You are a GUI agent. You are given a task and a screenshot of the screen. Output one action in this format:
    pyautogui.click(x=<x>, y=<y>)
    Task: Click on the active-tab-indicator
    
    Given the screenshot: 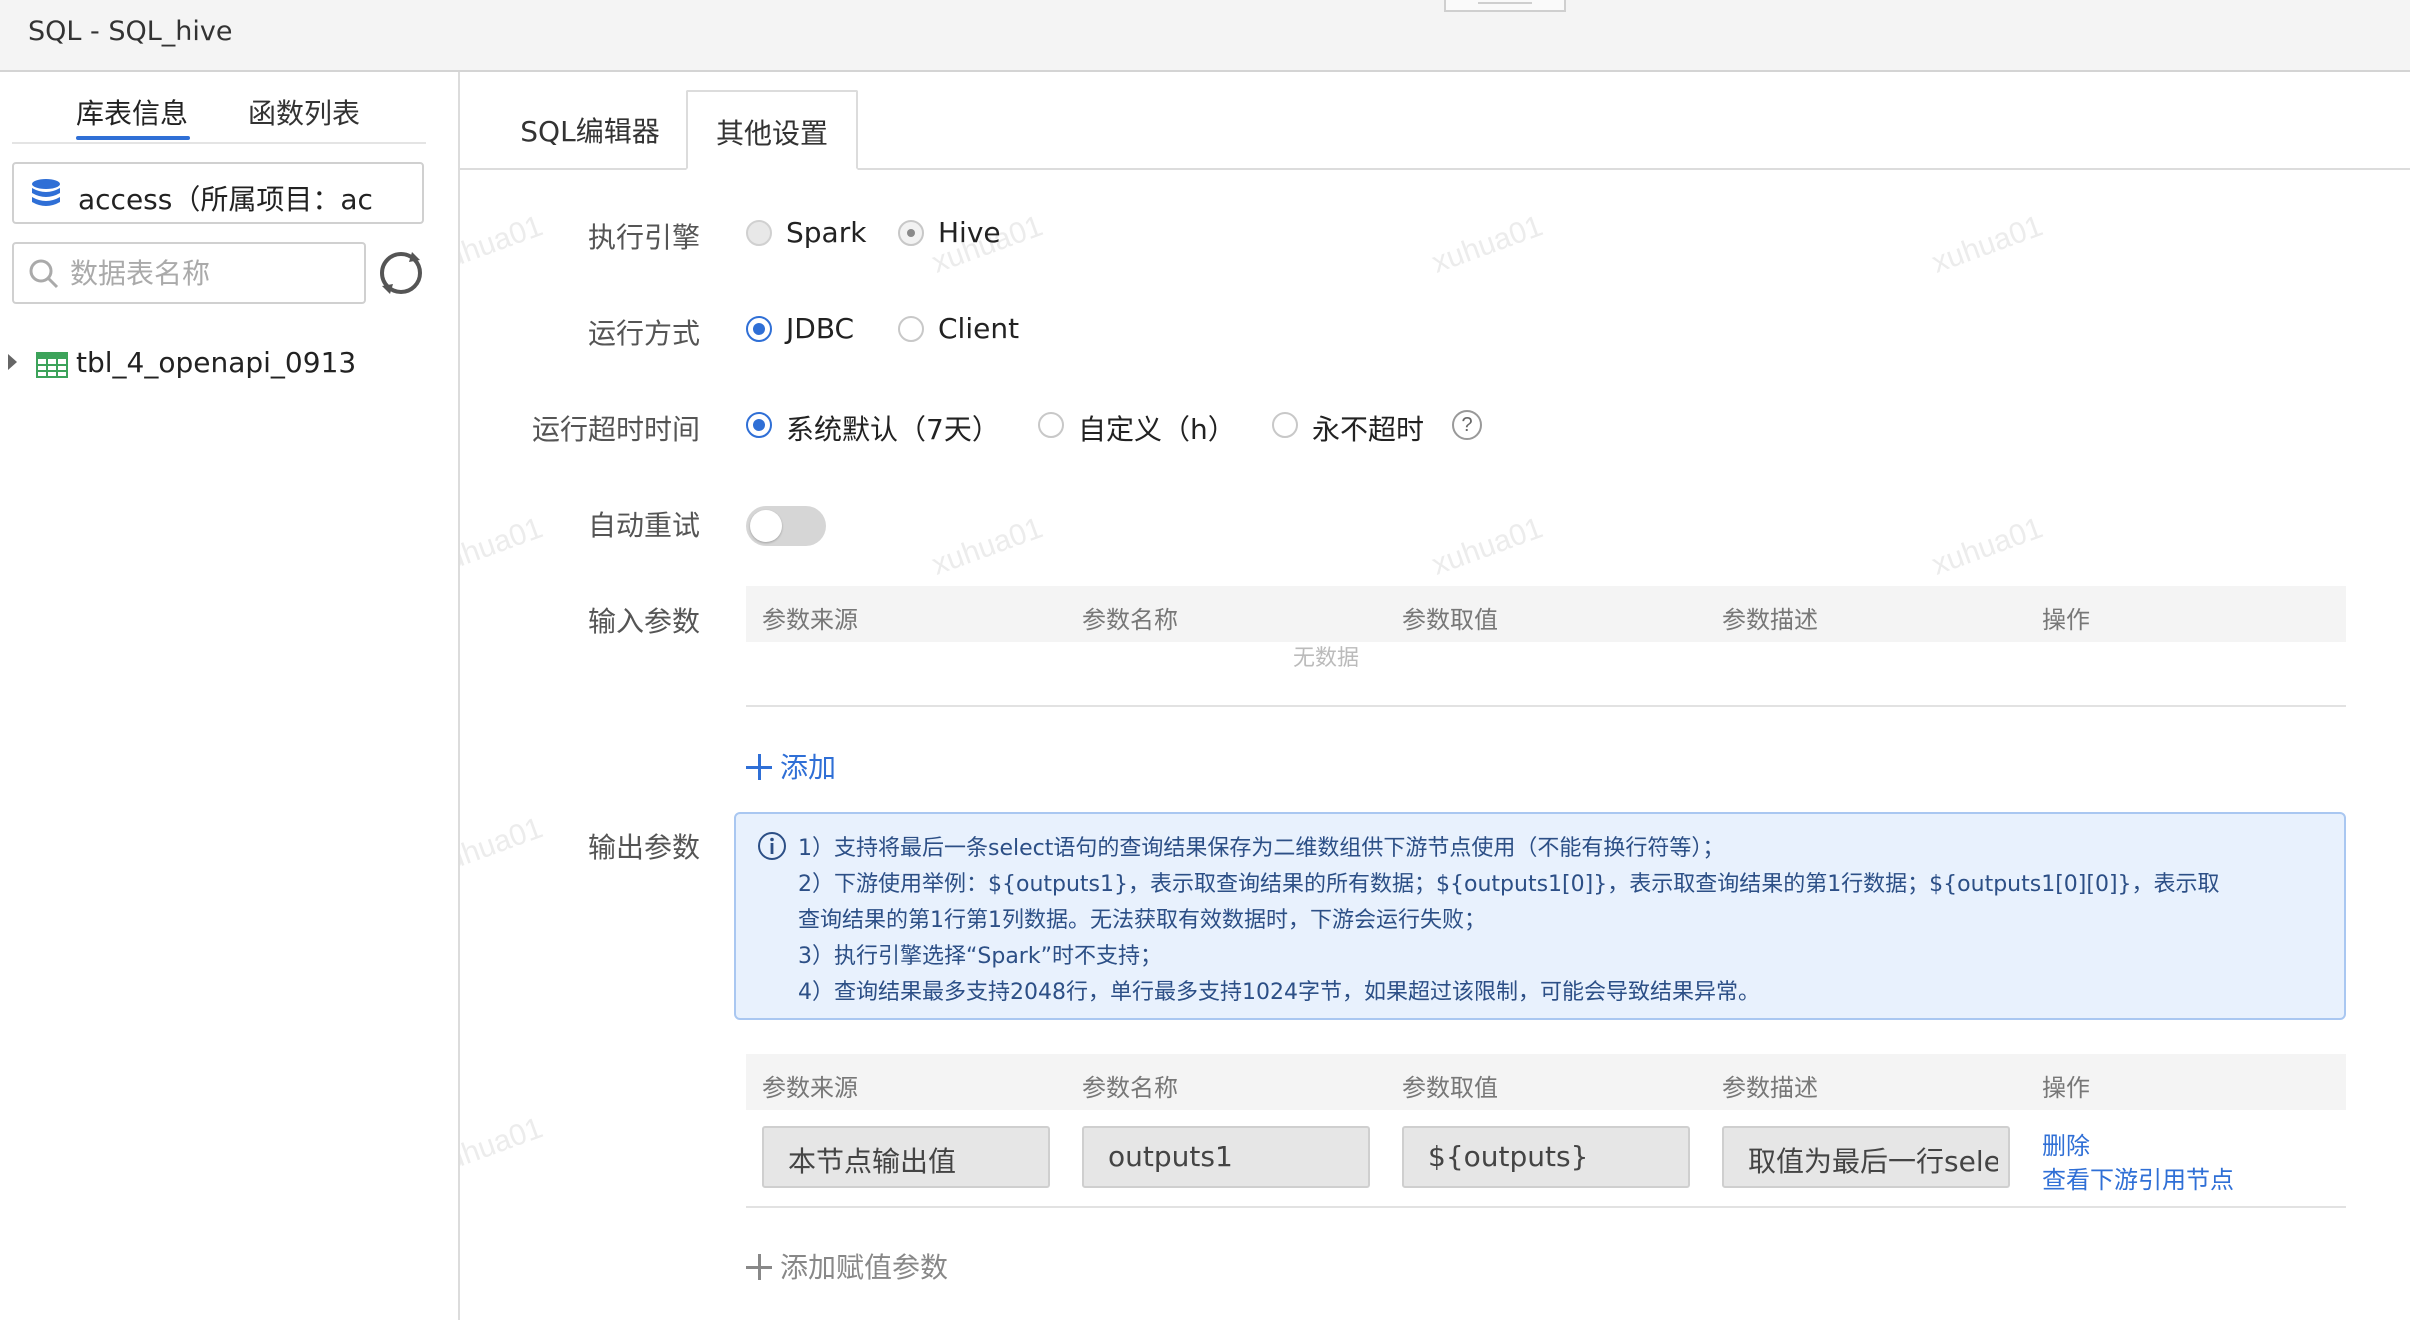 What is the action you would take?
    pyautogui.click(x=133, y=138)
    